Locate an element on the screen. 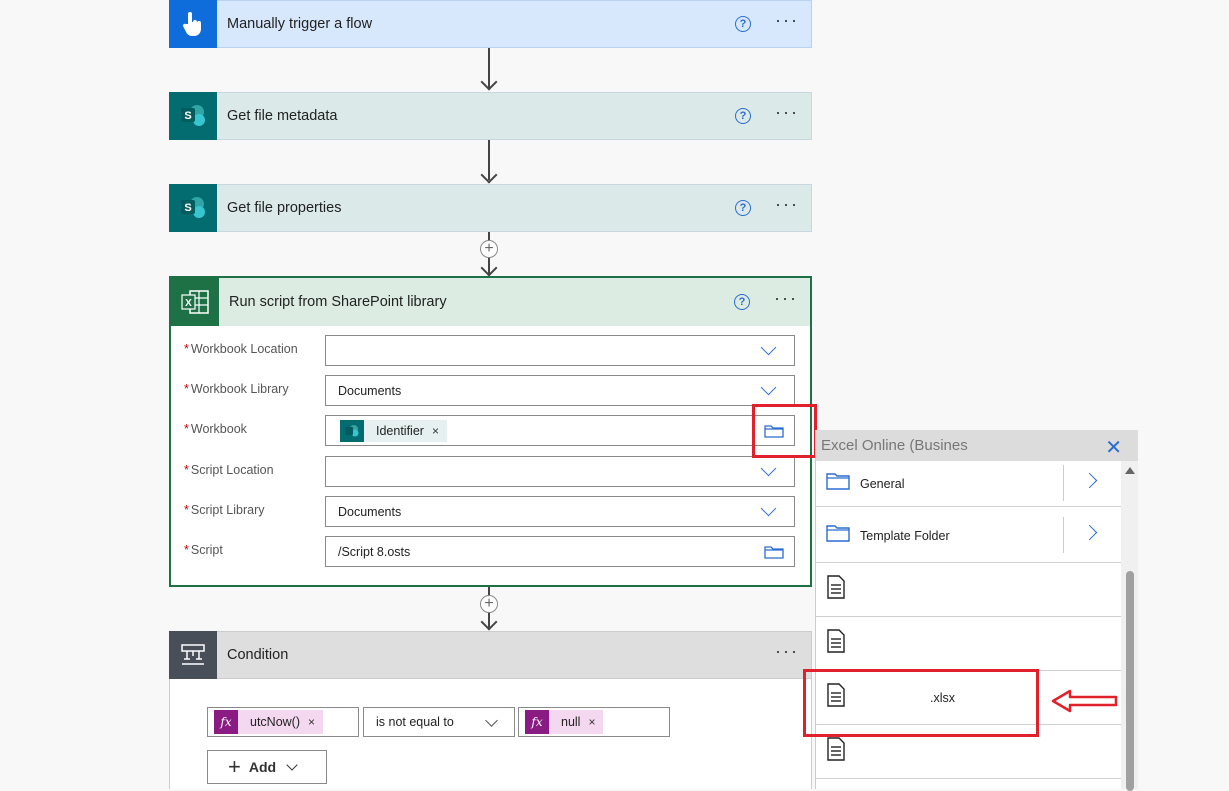  label-text: Script is located at coordinates (206, 550).